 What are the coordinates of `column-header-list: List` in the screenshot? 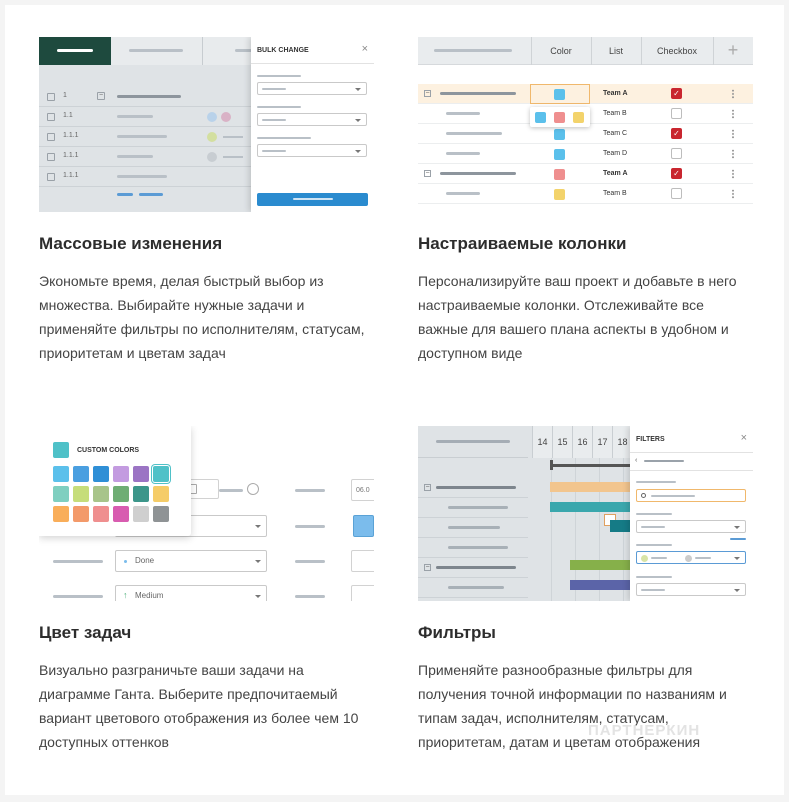 It's located at (616, 51).